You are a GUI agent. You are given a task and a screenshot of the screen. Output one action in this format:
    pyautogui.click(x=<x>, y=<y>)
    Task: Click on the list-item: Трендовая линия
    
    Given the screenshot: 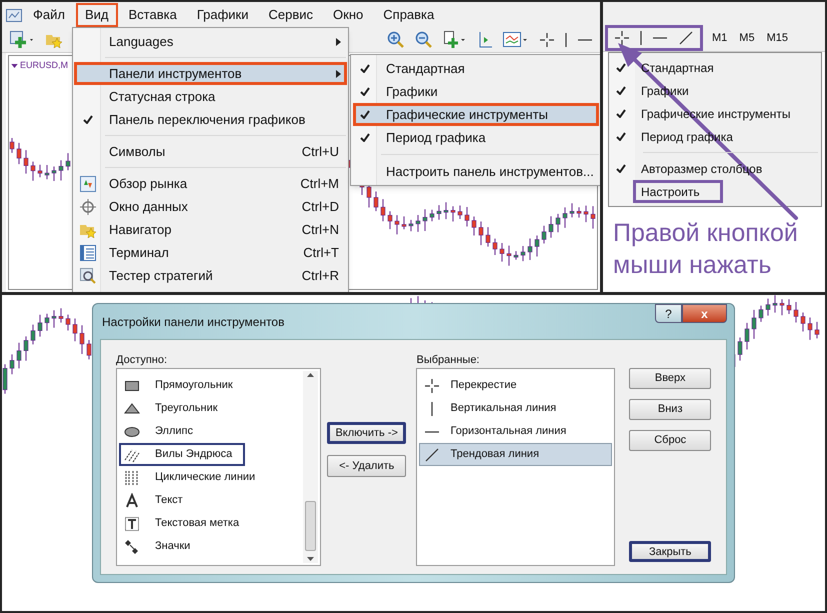 What is the action you would take?
    pyautogui.click(x=515, y=454)
    